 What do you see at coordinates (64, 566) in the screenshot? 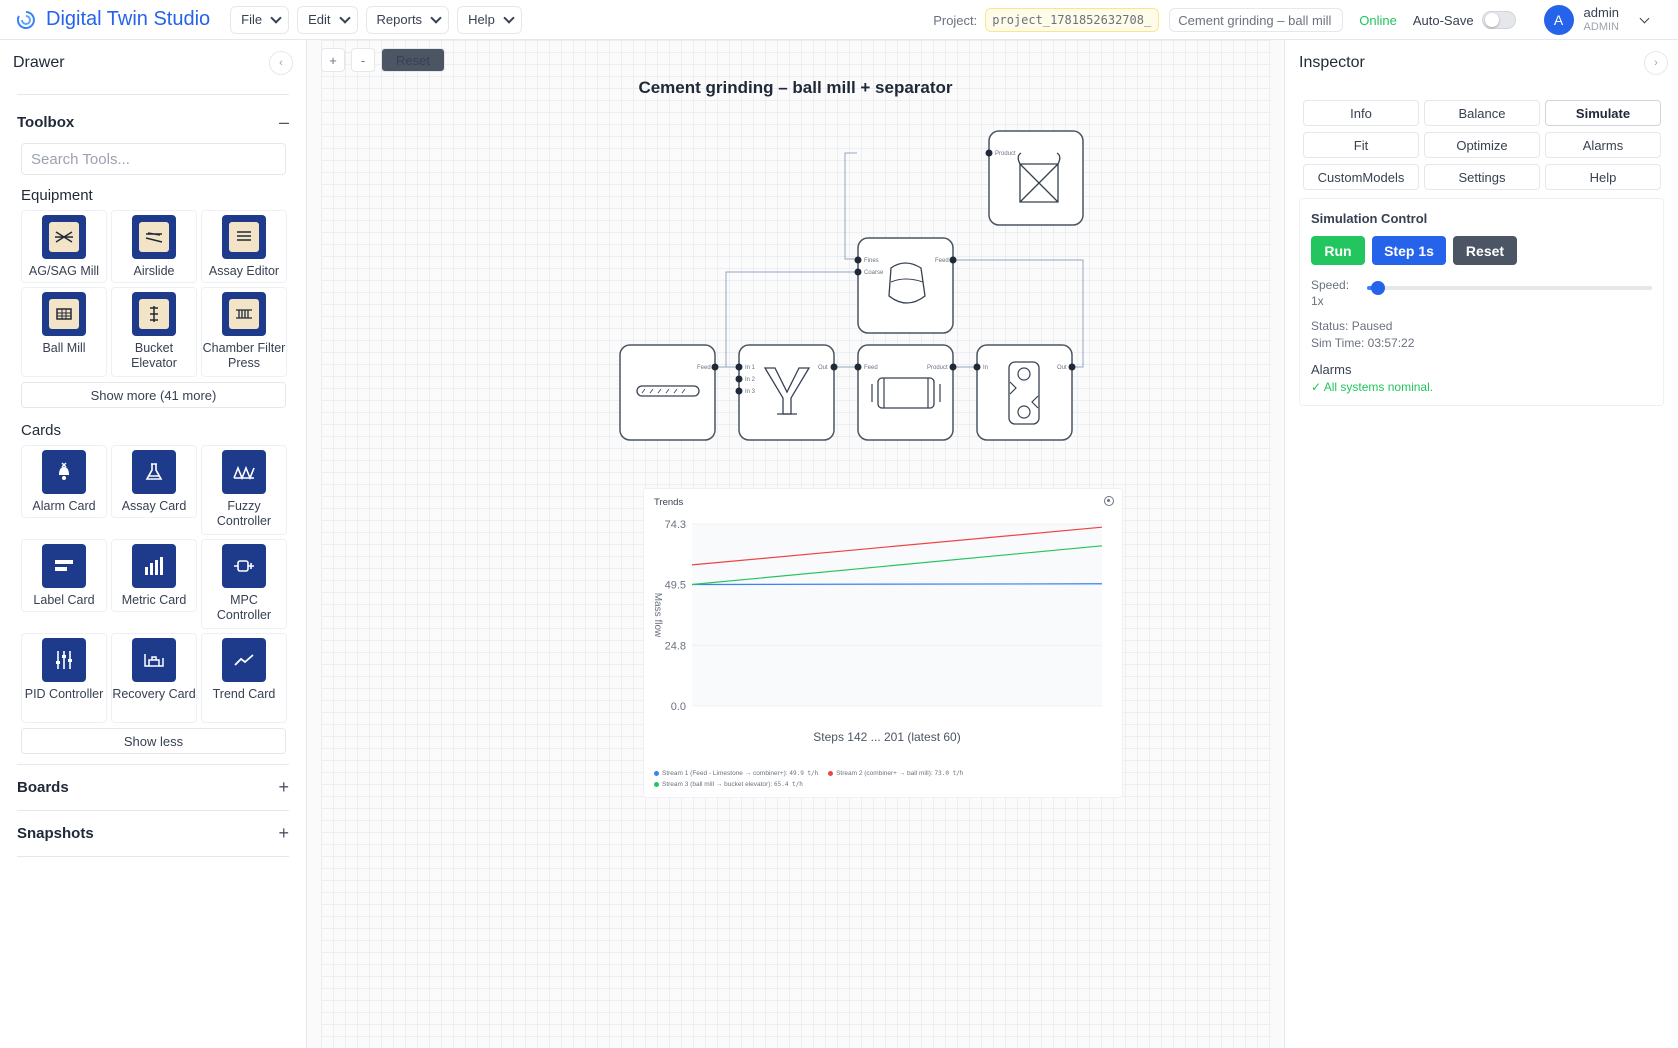
I see `label-icon` at bounding box center [64, 566].